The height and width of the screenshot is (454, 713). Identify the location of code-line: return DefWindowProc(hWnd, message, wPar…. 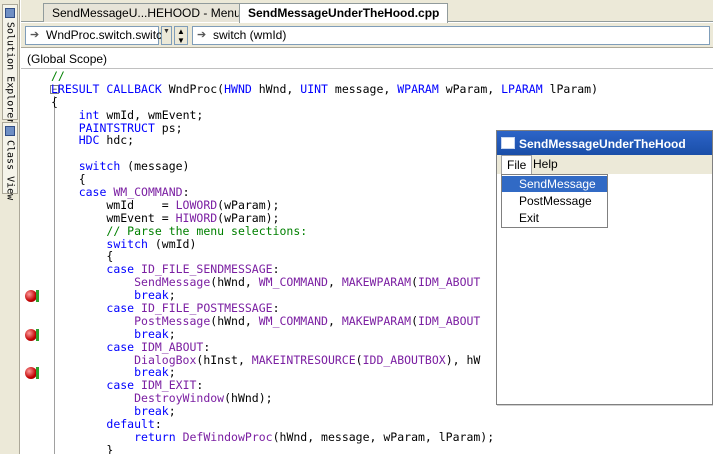
(324, 437).